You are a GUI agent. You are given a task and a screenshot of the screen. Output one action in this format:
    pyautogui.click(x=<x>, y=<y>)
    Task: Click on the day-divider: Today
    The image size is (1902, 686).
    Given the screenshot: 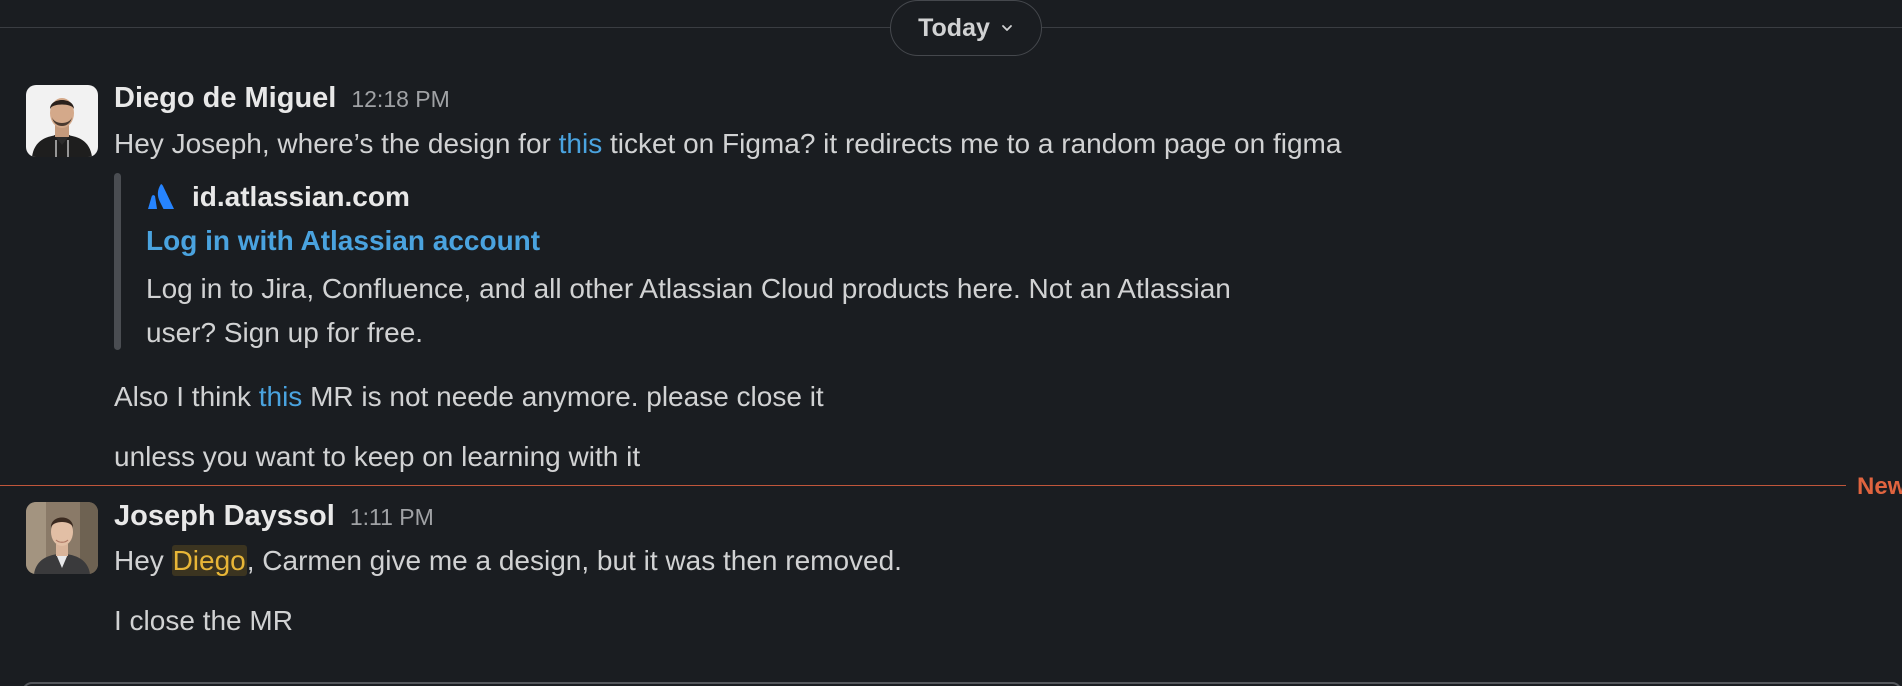 What is the action you would take?
    pyautogui.click(x=951, y=28)
    